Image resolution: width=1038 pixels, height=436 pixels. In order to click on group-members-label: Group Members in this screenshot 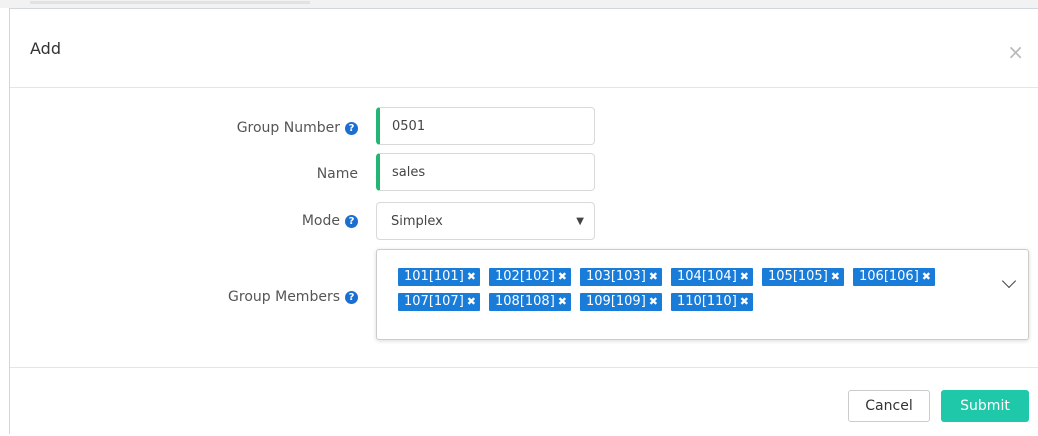, I will do `click(284, 297)`.